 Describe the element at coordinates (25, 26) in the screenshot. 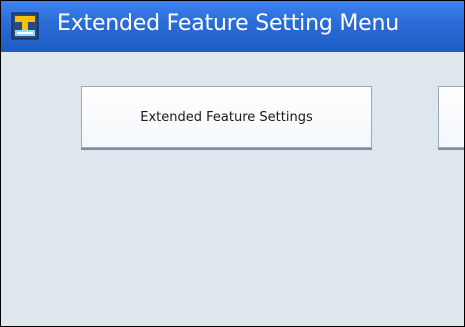

I see `extended-feature-menu-icon` at that location.